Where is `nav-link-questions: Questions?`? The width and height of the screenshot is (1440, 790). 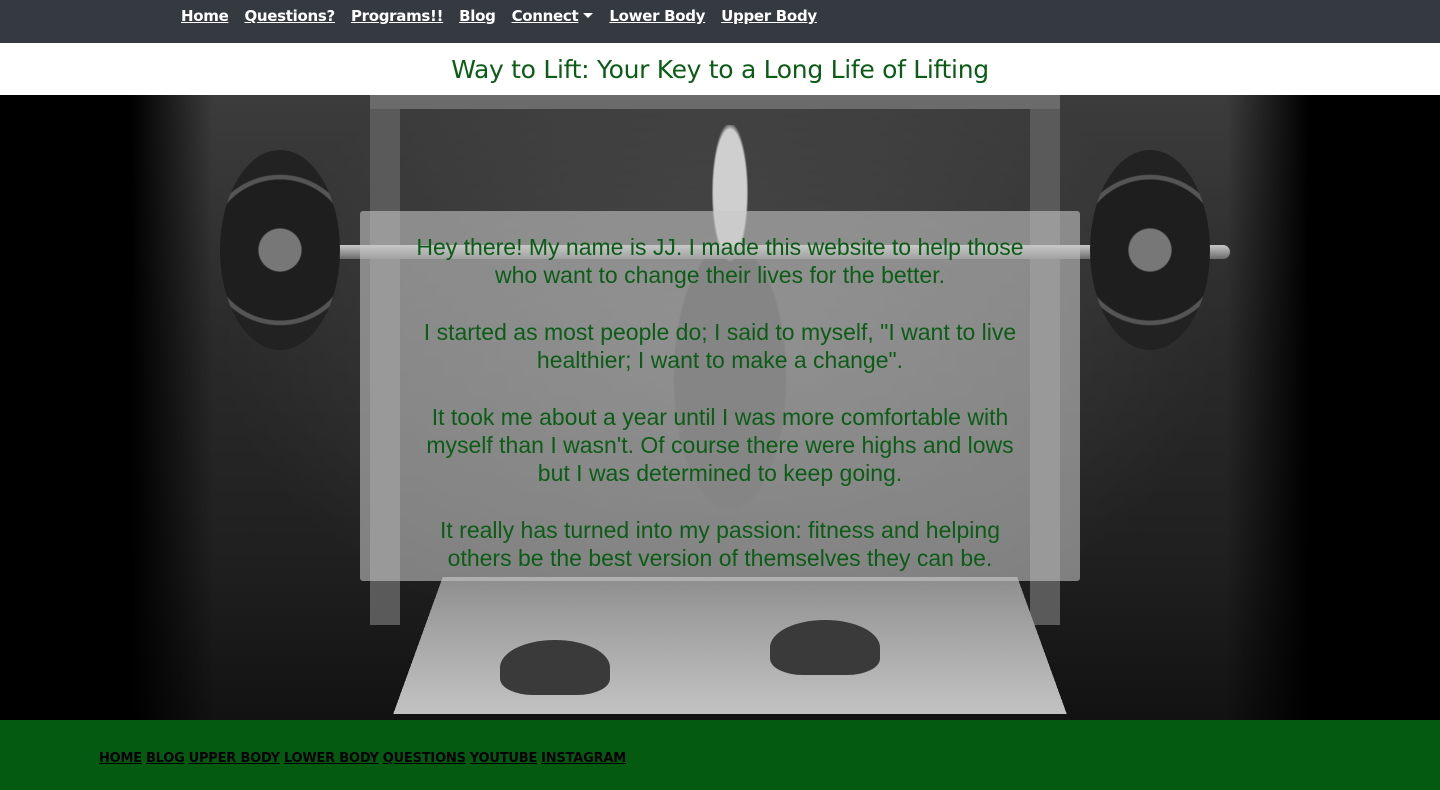
nav-link-questions: Questions? is located at coordinates (289, 16).